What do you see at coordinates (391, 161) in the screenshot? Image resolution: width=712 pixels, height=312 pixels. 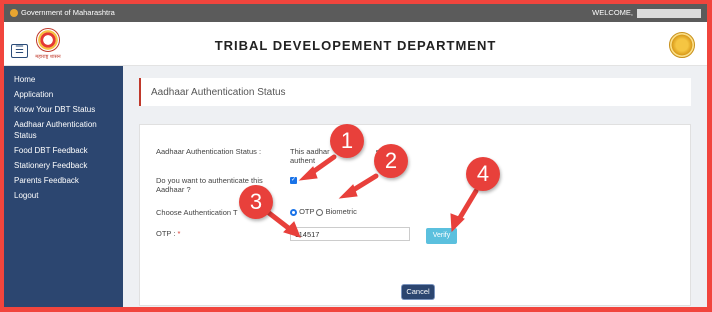 I see `annotation-badge-2: 2` at bounding box center [391, 161].